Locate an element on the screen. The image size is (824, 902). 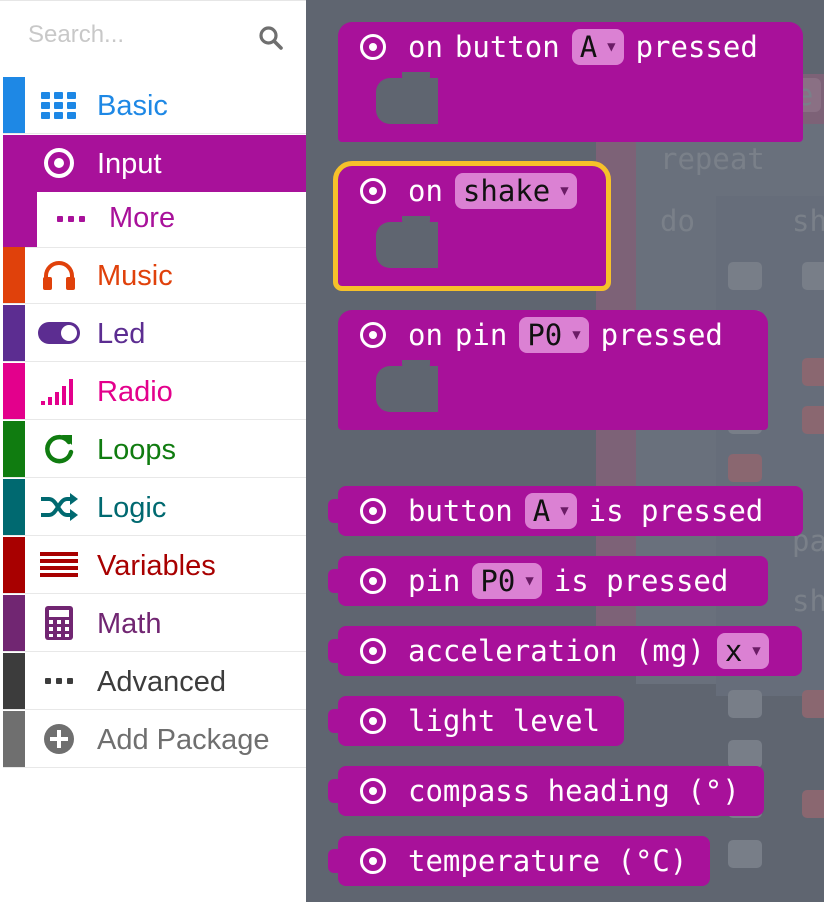
button-is-pressed-block: button A ▼ is pressed is located at coordinates (565, 511).